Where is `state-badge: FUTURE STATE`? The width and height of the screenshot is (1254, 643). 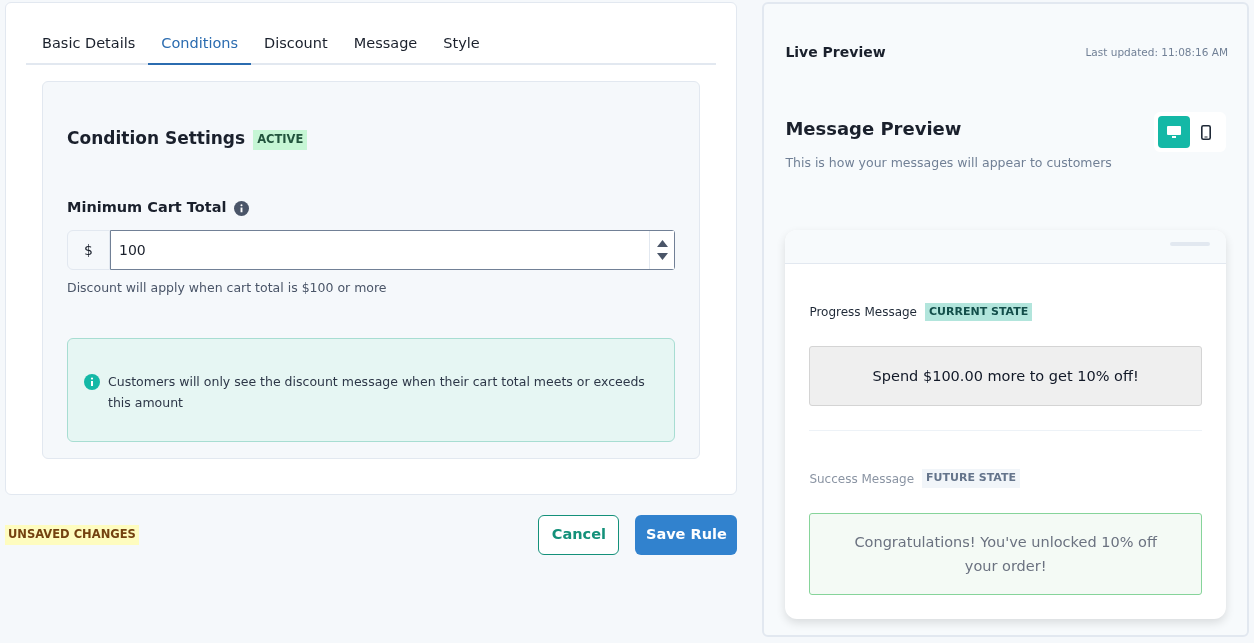
state-badge: FUTURE STATE is located at coordinates (971, 478).